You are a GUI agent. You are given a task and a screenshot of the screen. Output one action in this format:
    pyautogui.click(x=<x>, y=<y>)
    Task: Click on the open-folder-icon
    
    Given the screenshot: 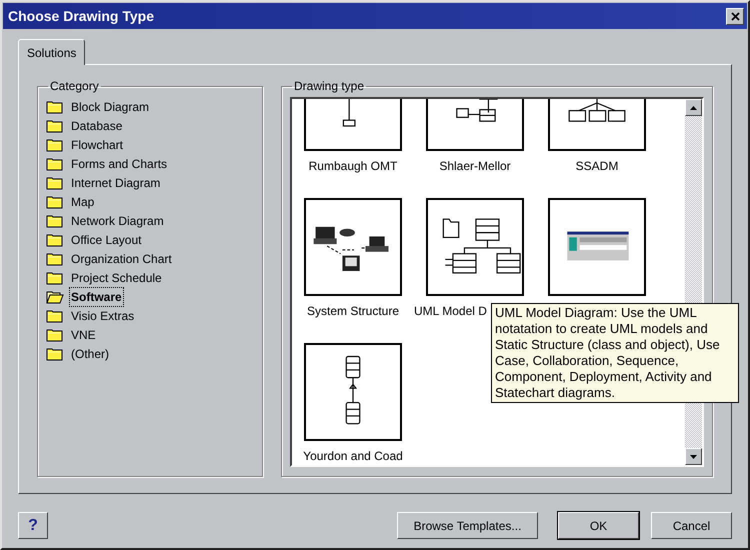 What is the action you would take?
    pyautogui.click(x=55, y=297)
    